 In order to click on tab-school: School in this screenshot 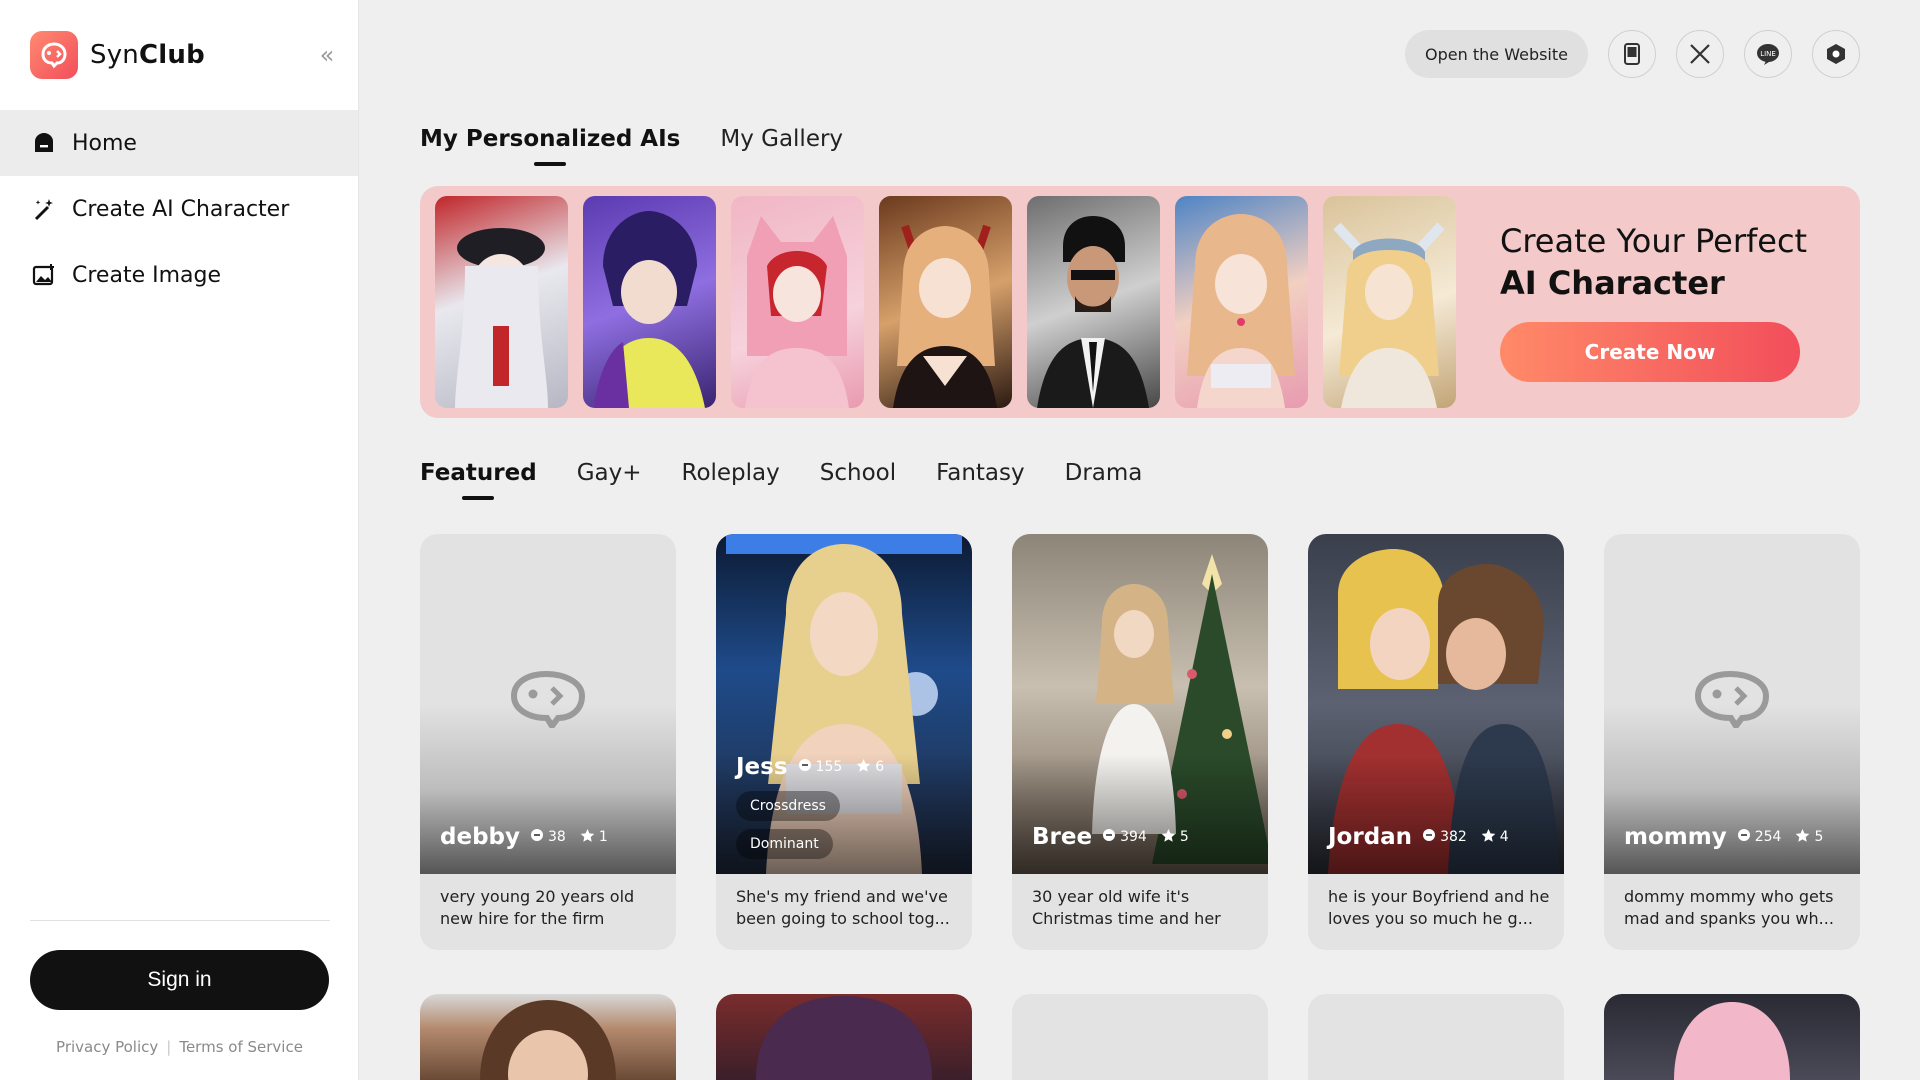, I will do `click(858, 473)`.